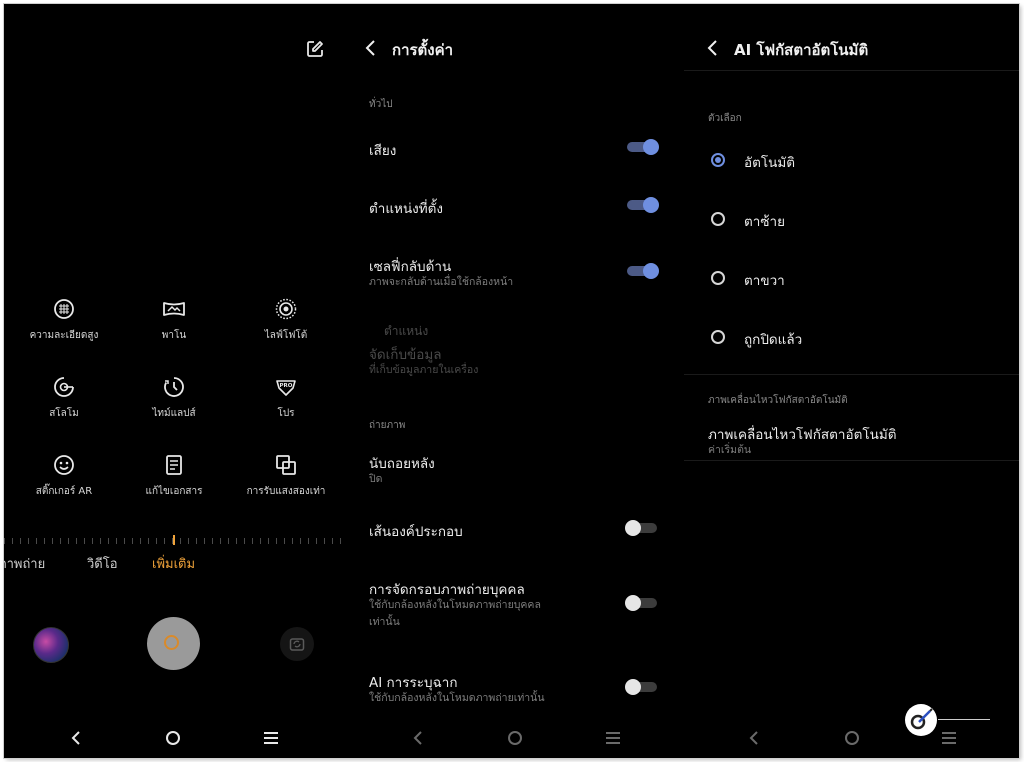 The image size is (1024, 762). I want to click on camera-mode-tabs: ภาพถ่าย วิดีโอ เพิ่มเติม, so click(173, 564).